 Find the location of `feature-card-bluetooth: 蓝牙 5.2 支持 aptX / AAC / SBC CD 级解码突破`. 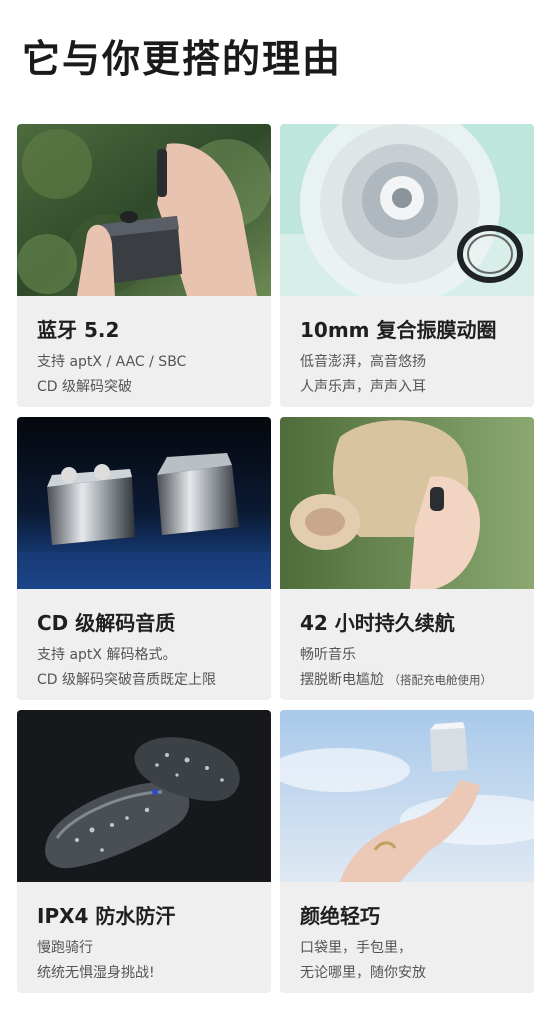

feature-card-bluetooth: 蓝牙 5.2 支持 aptX / AAC / SBC CD 级解码突破 is located at coordinates (144, 265).